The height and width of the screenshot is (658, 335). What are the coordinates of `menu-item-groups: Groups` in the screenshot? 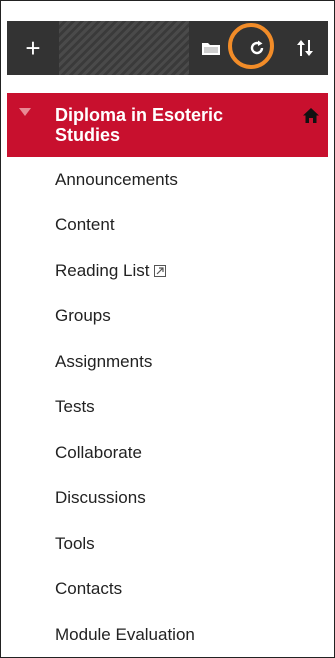 It's located at (167, 317).